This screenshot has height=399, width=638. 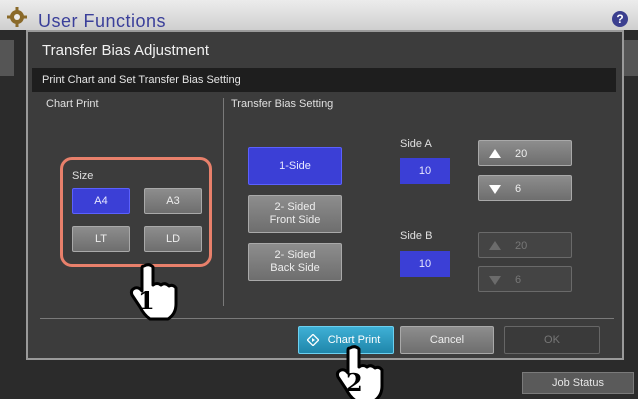 What do you see at coordinates (620, 19) in the screenshot?
I see `help-button: ?` at bounding box center [620, 19].